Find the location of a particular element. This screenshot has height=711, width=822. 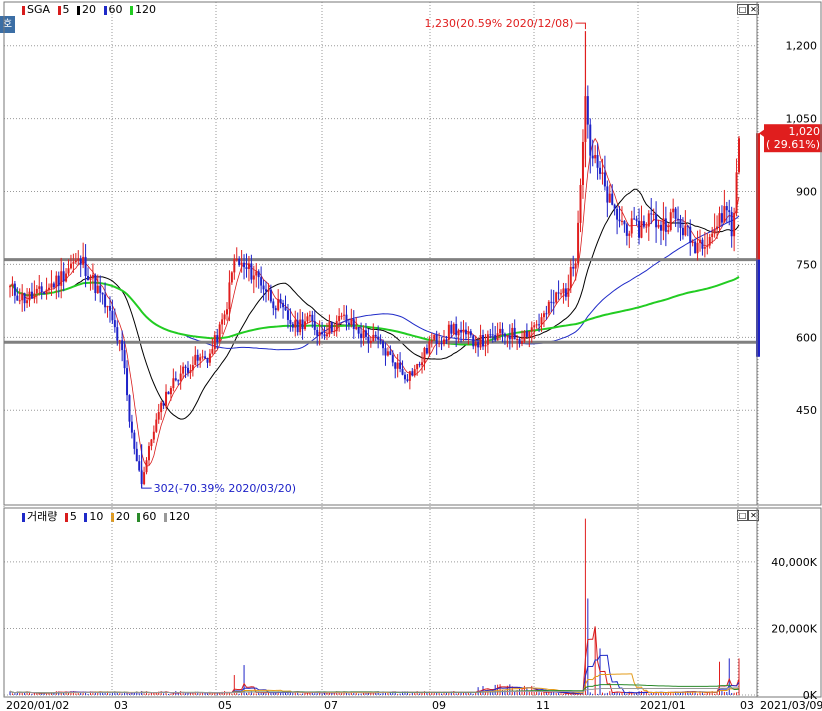

x-tick-label: 03 is located at coordinates (747, 705).